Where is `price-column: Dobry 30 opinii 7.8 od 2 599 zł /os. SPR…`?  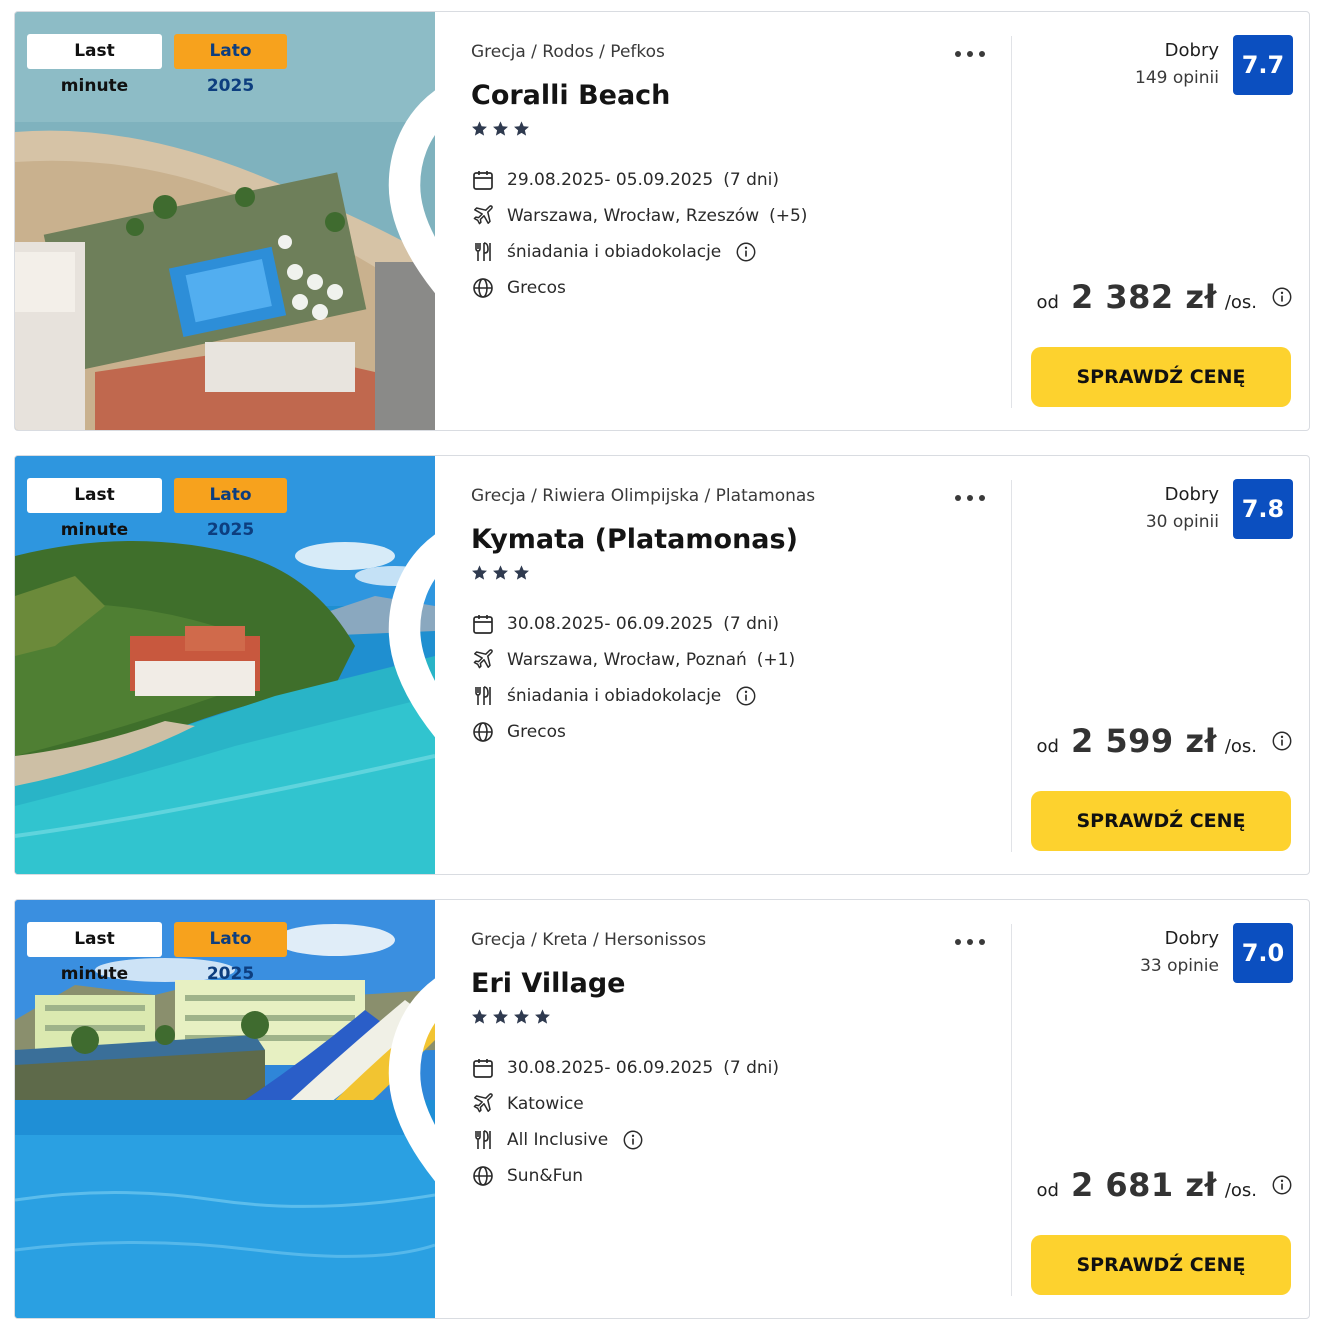
price-column: Dobry 30 opinii 7.8 od 2 599 zł /os. SPR… is located at coordinates (1162, 665).